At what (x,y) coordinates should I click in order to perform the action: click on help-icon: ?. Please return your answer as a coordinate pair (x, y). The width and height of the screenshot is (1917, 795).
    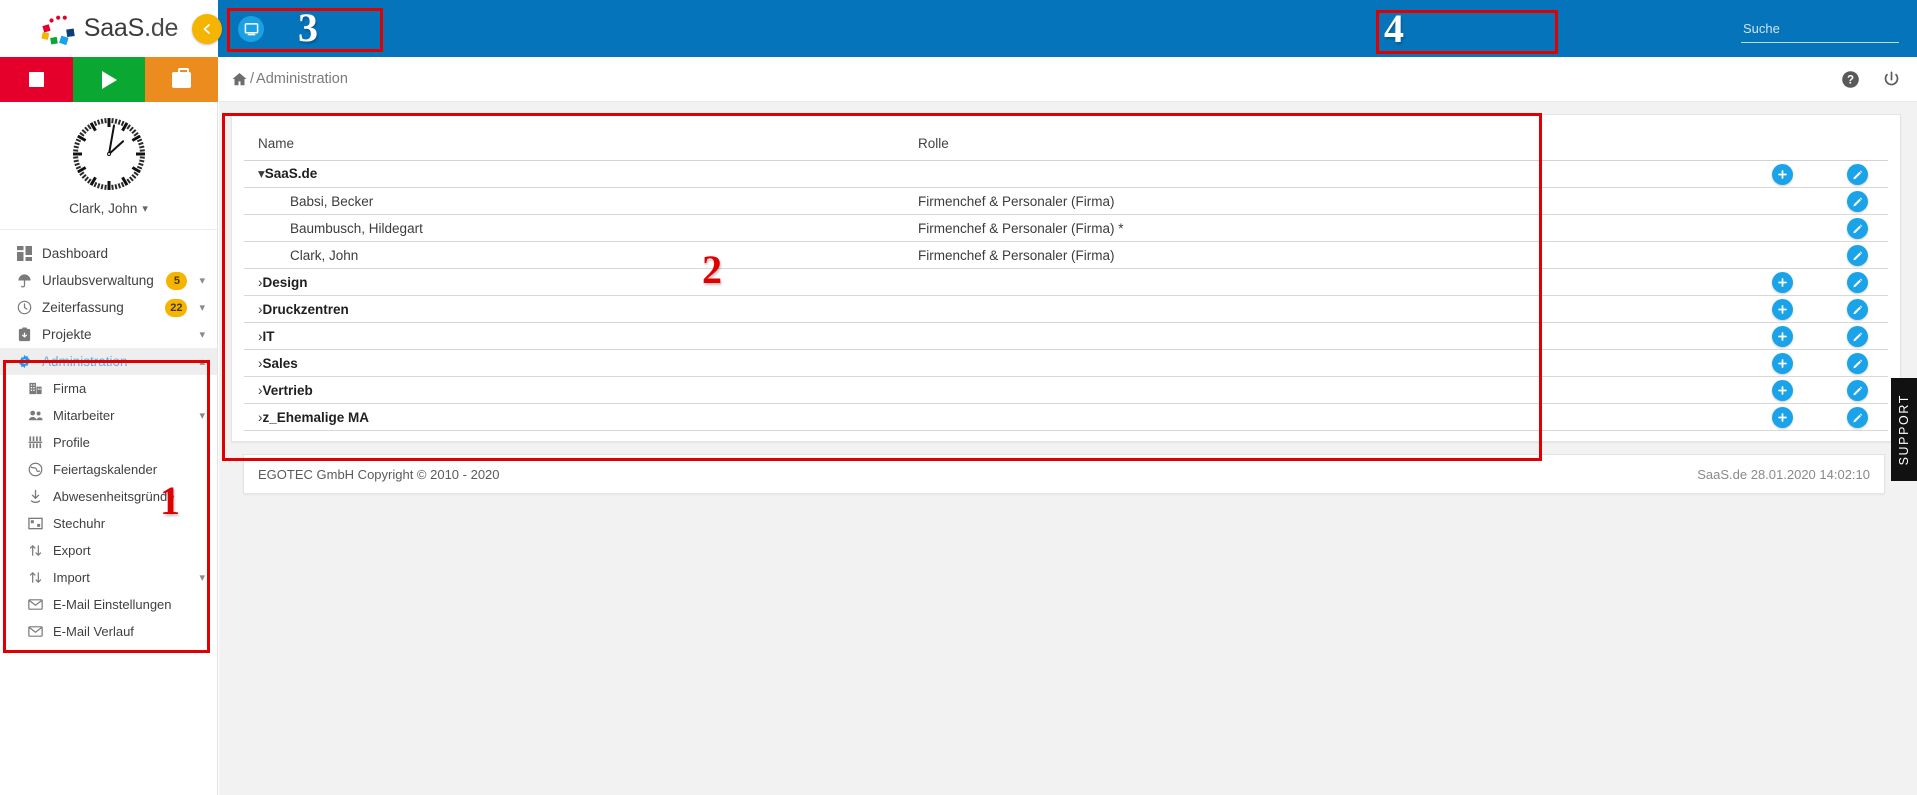
    Looking at the image, I should click on (1850, 79).